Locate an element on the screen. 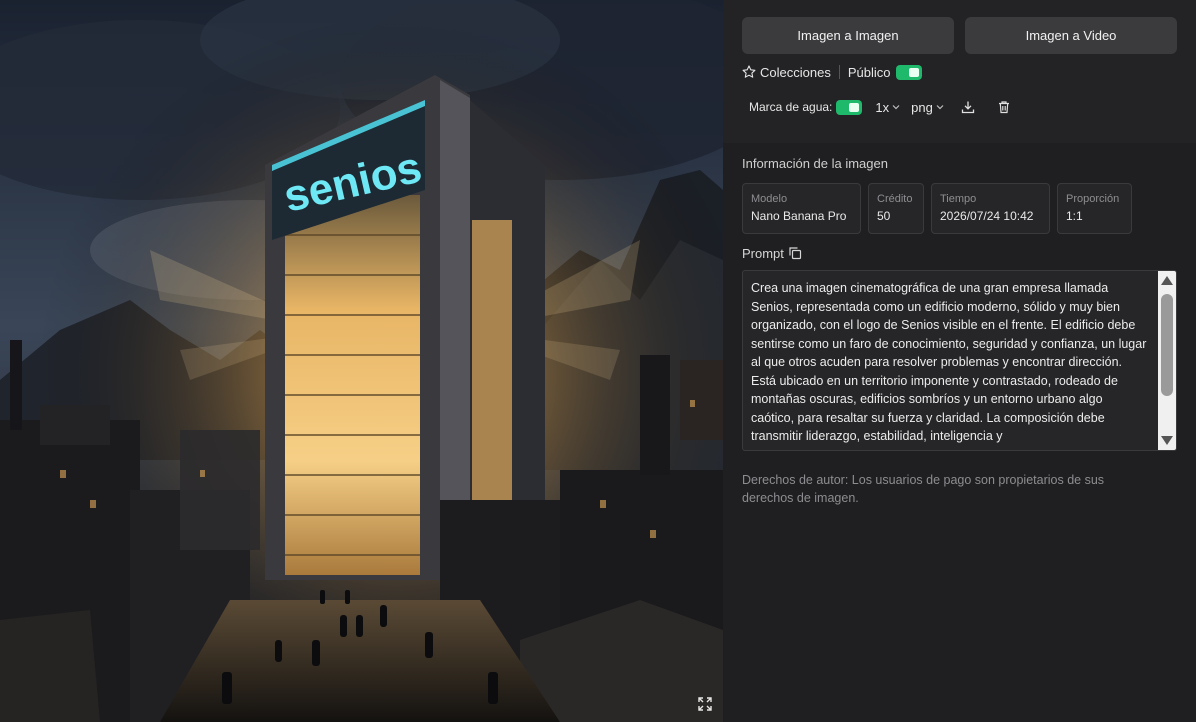 The width and height of the screenshot is (1196, 722). download-button is located at coordinates (968, 107).